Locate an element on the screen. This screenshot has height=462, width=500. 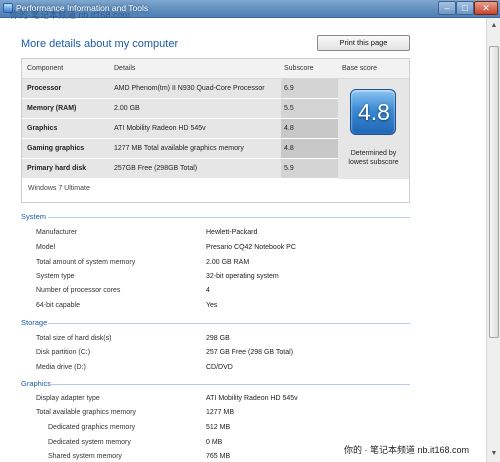
subscore-value: 5.5 is located at coordinates (289, 108).